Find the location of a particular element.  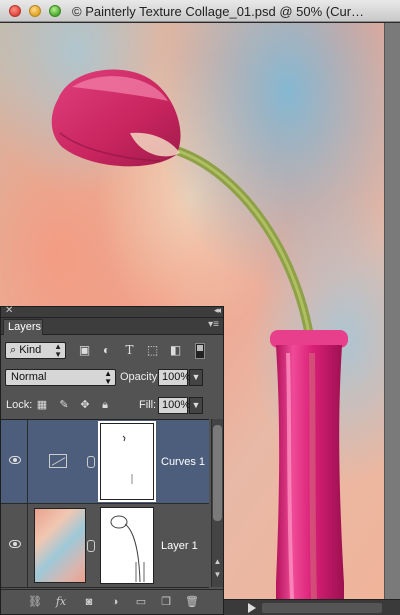

tab-layers: Layers is located at coordinates (23, 327).